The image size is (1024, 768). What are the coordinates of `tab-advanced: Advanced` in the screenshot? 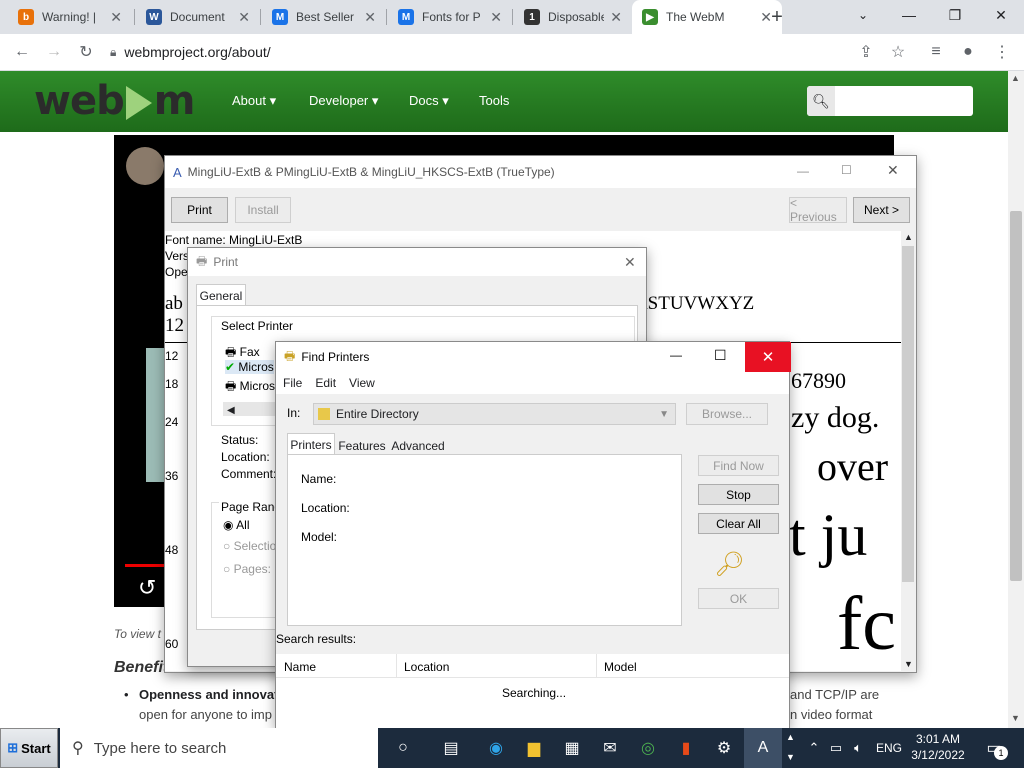 It's located at (418, 446).